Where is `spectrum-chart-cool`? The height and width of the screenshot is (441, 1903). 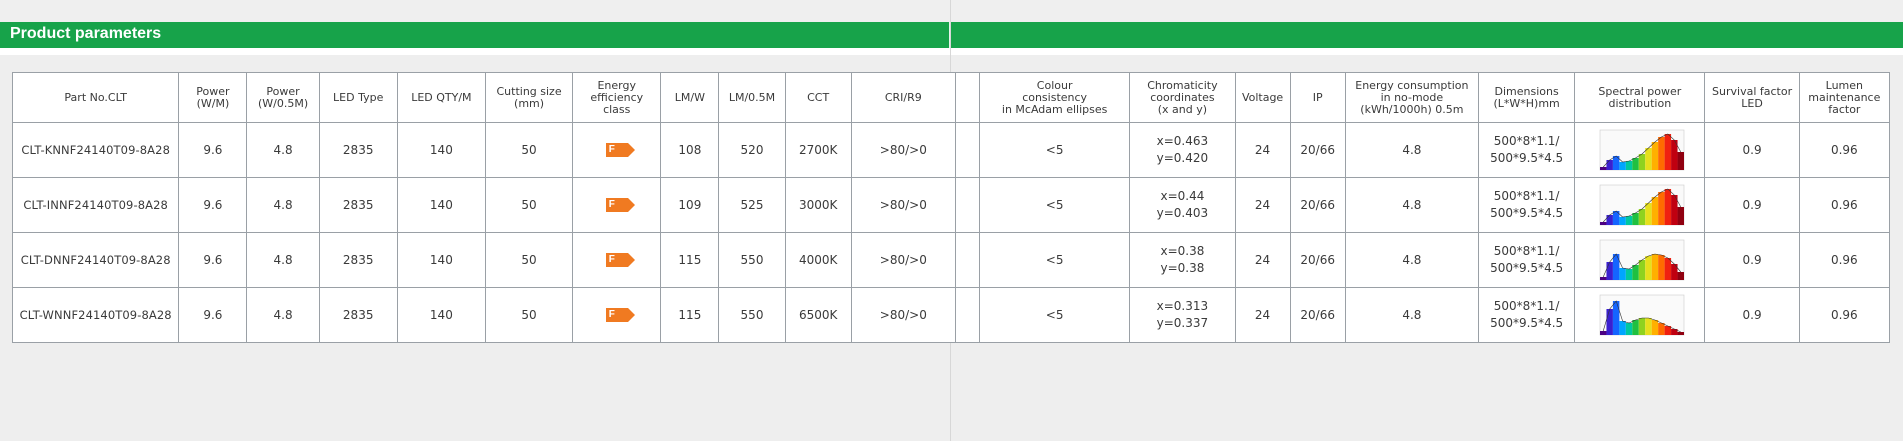
spectrum-chart-cool is located at coordinates (1642, 315).